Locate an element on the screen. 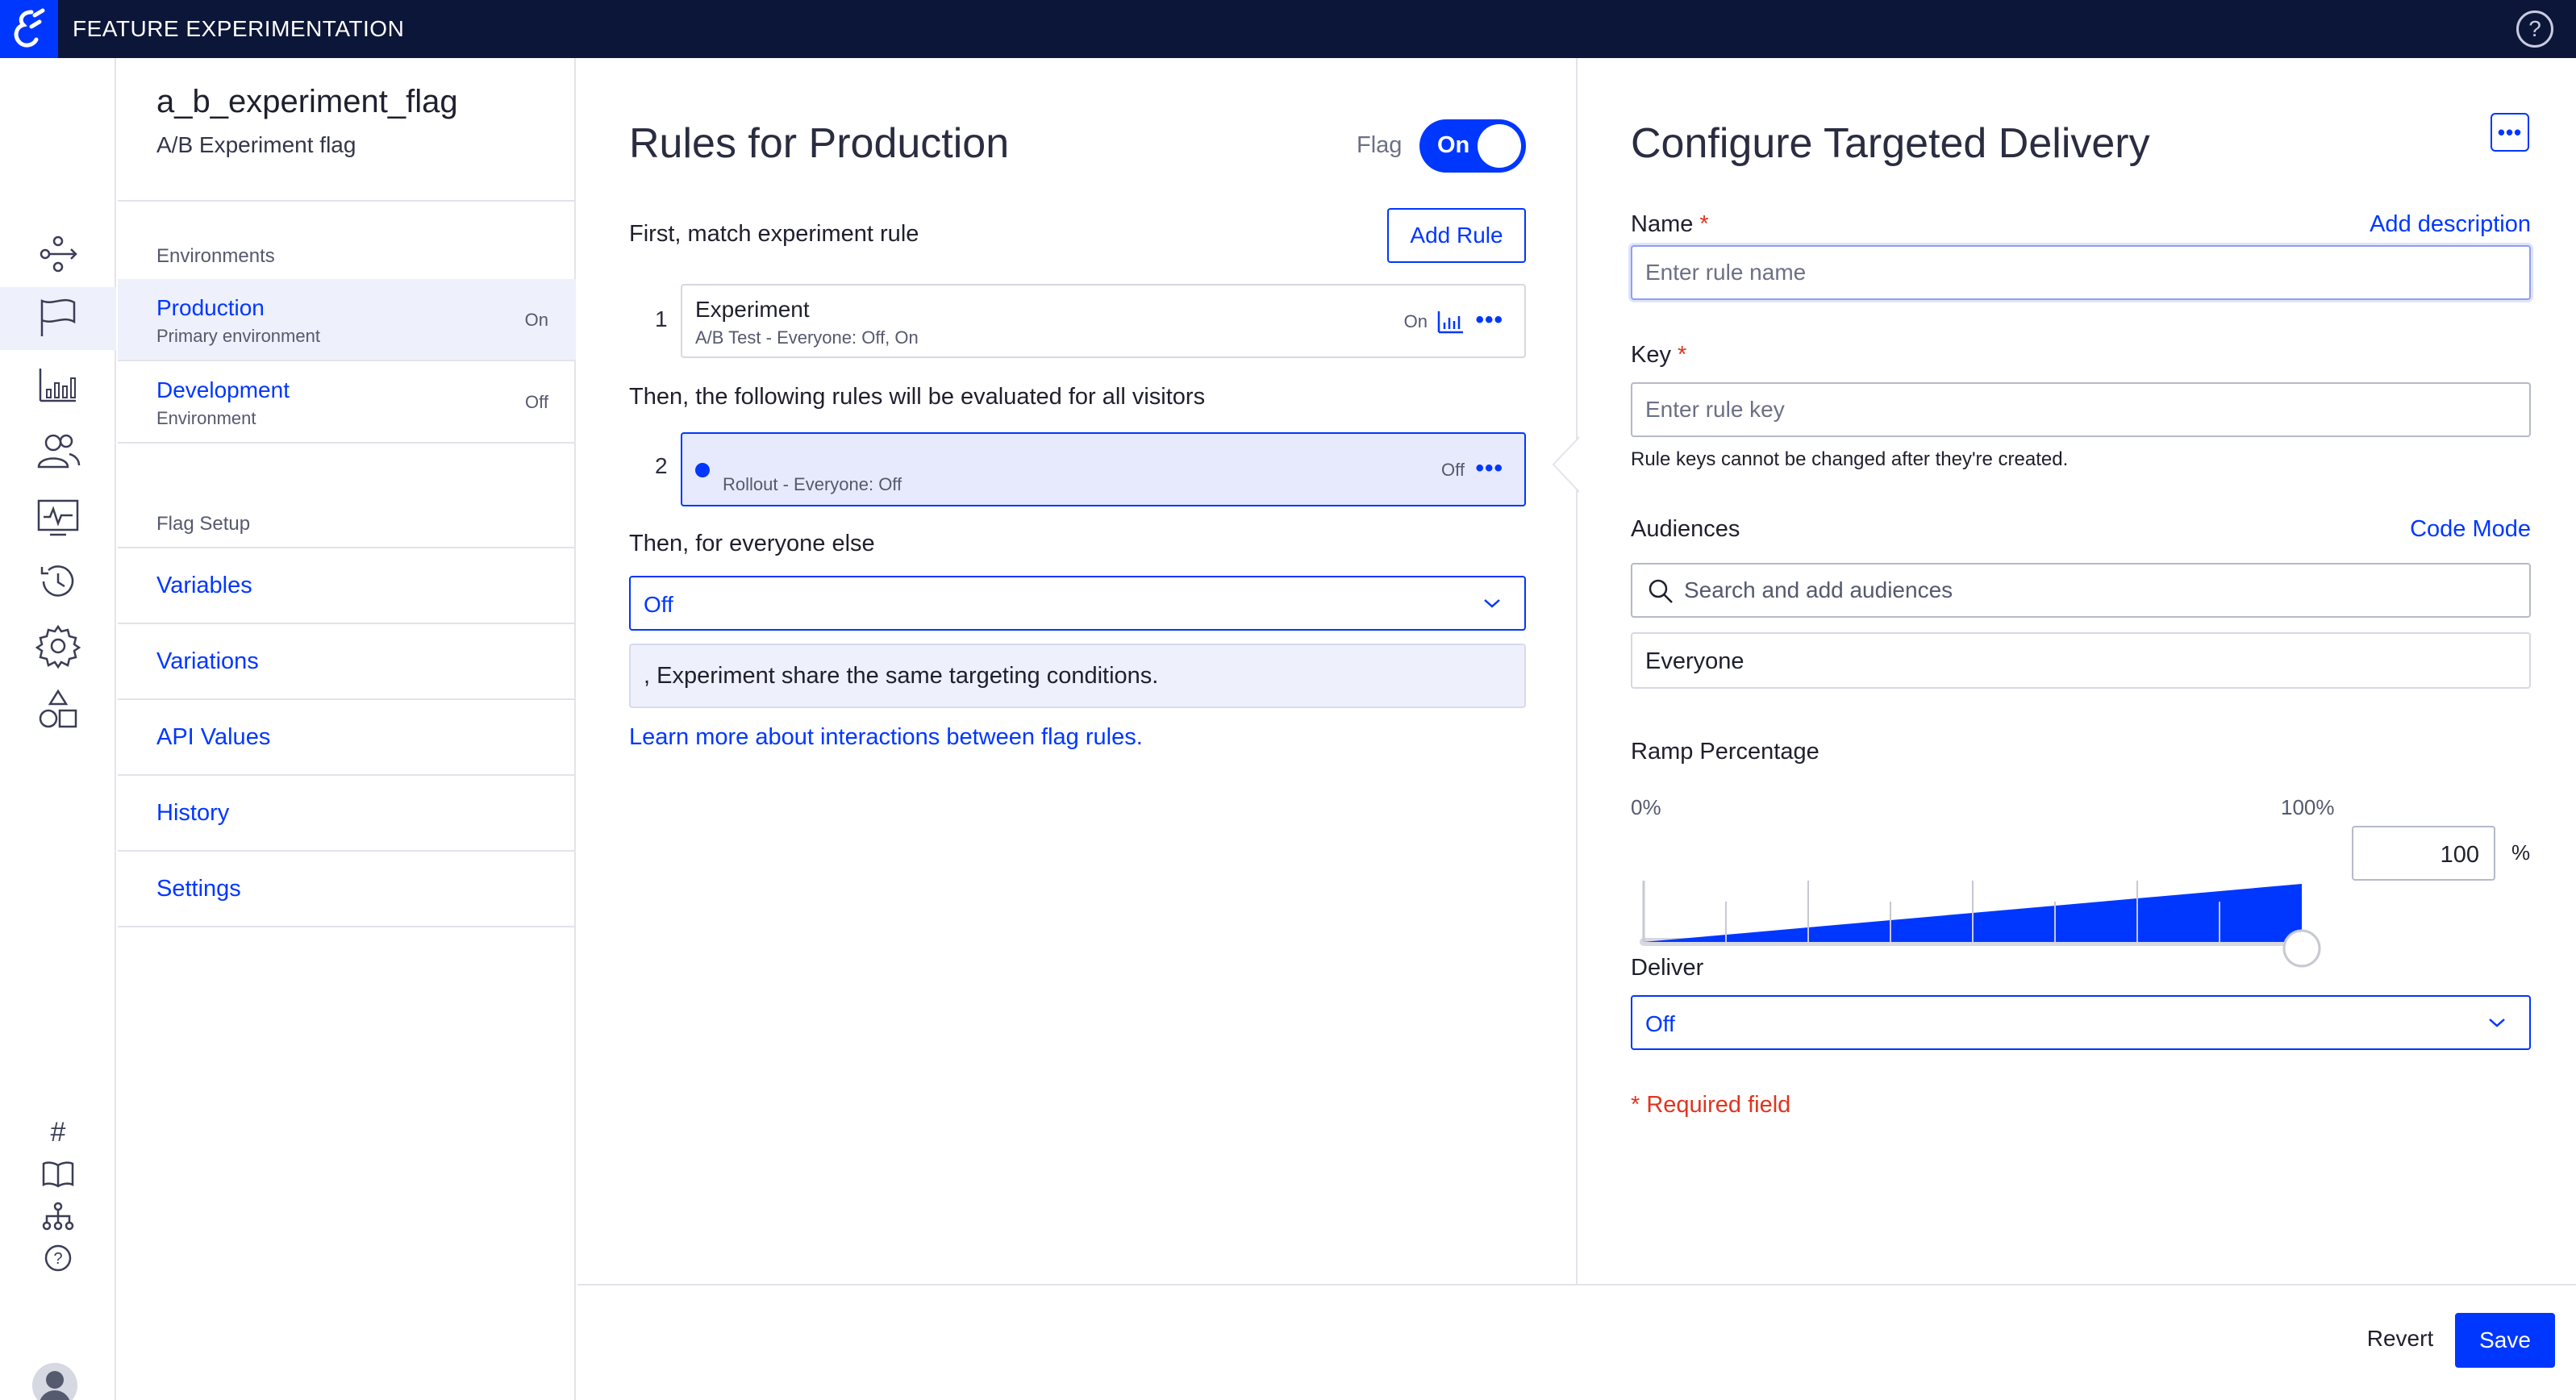 This screenshot has width=2576, height=1400. experiment-rule-heading: First, match experiment rule is located at coordinates (774, 234).